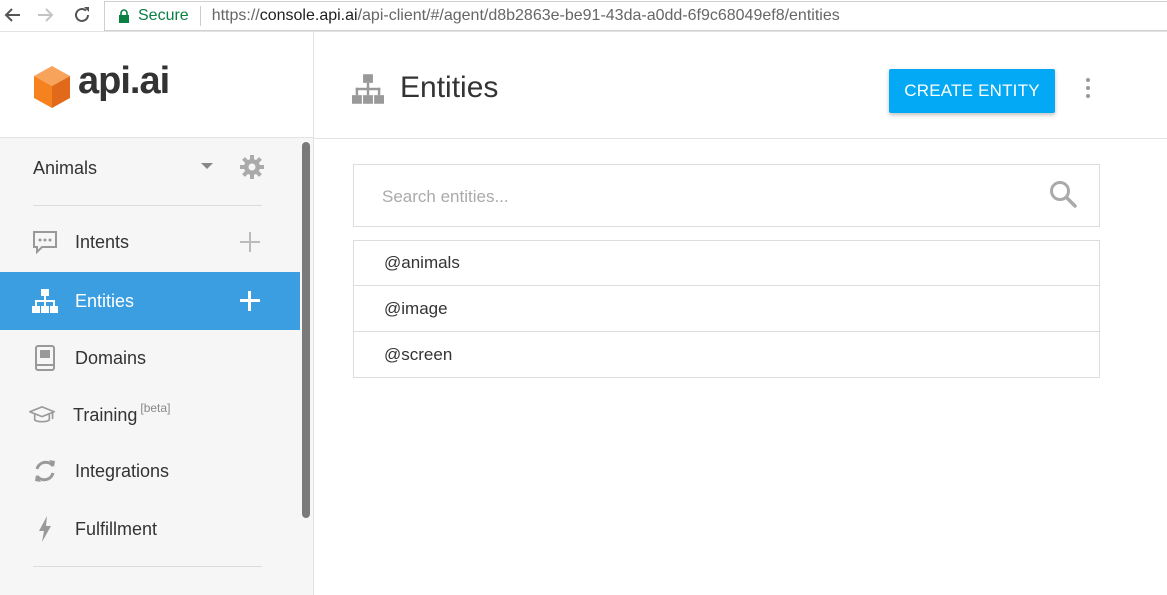  I want to click on entity-row-screen: @screen, so click(726, 355).